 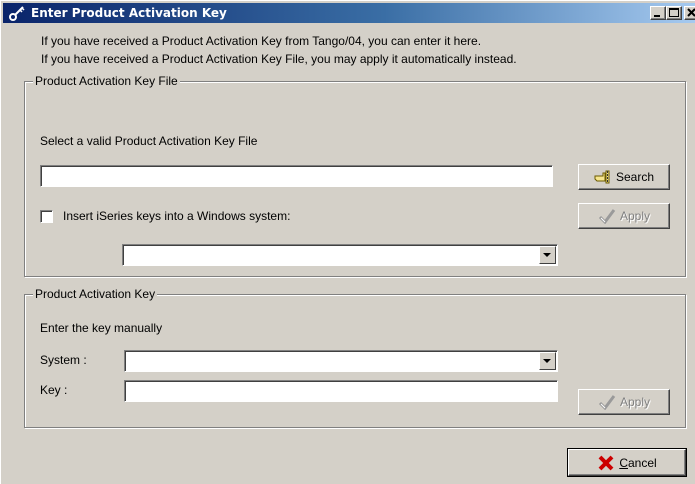 I want to click on manual-key-instruction: Enter the key manually, so click(x=101, y=328).